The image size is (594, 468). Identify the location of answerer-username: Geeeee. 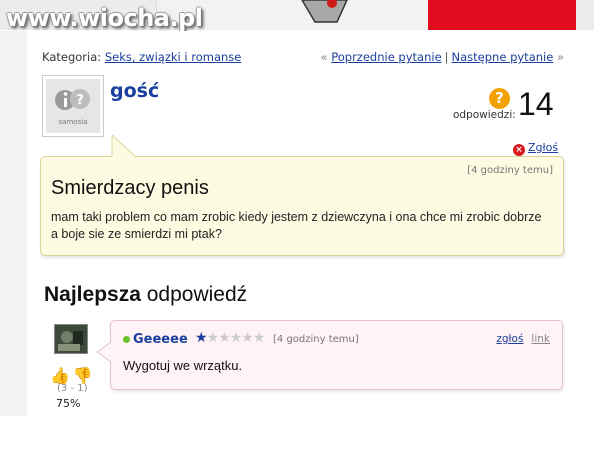
(160, 339).